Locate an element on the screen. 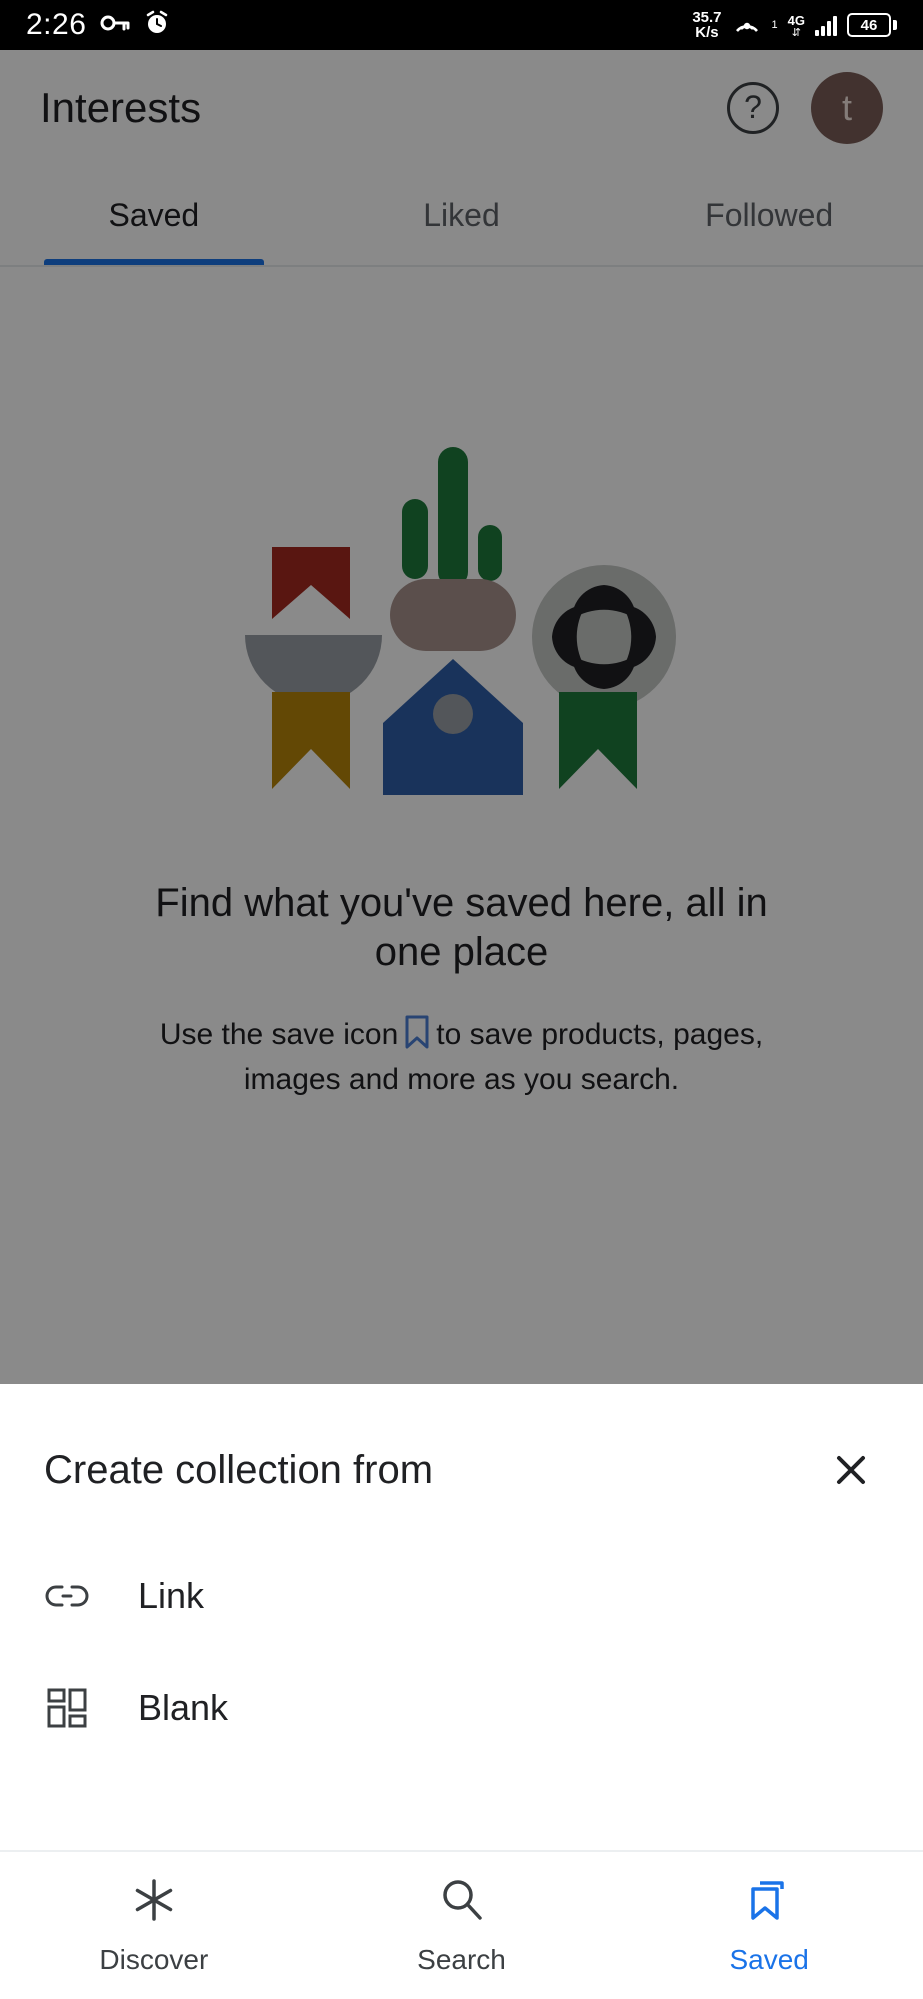 The height and width of the screenshot is (1999, 923). status-time: 2:26 is located at coordinates (56, 24).